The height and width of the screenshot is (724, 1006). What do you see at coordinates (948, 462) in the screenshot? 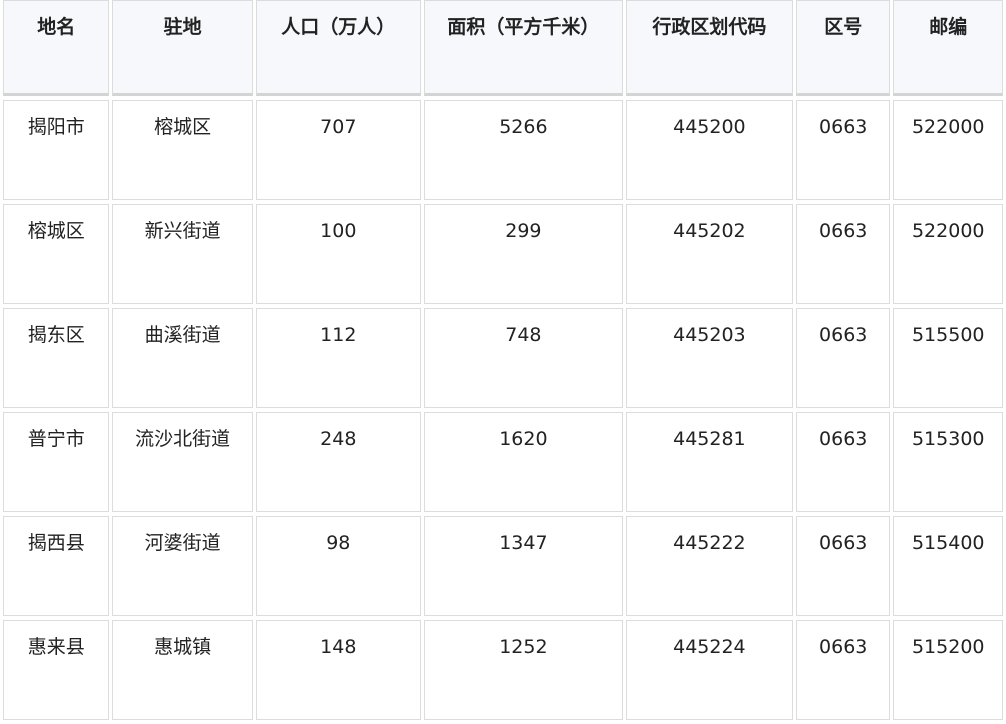
I see `cell-postal-code: 515300` at bounding box center [948, 462].